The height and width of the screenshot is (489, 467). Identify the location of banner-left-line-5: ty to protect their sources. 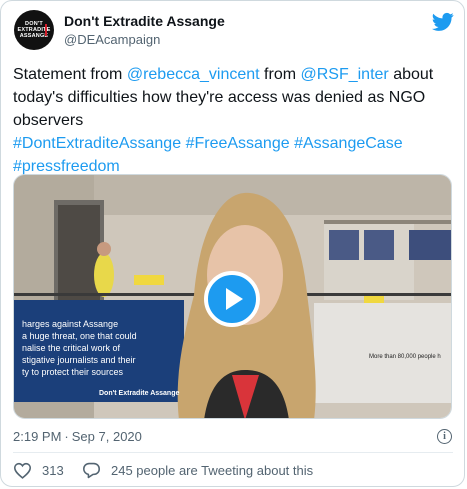
(73, 372).